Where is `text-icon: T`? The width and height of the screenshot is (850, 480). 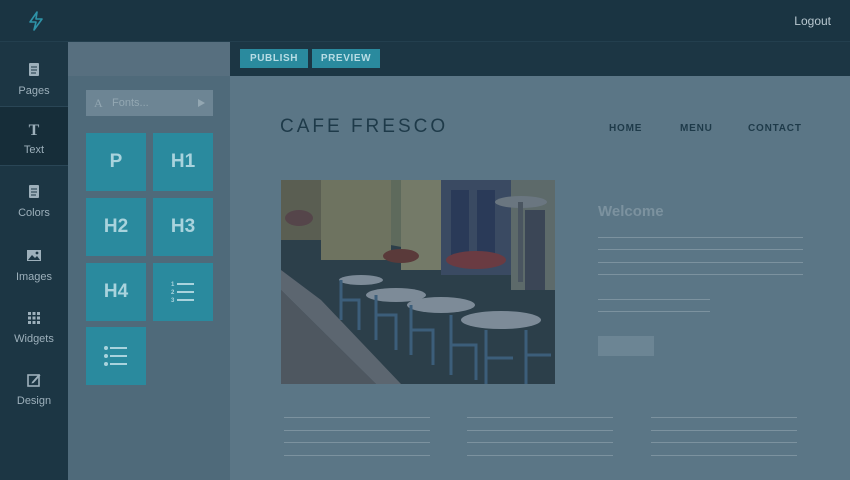 text-icon: T is located at coordinates (34, 129).